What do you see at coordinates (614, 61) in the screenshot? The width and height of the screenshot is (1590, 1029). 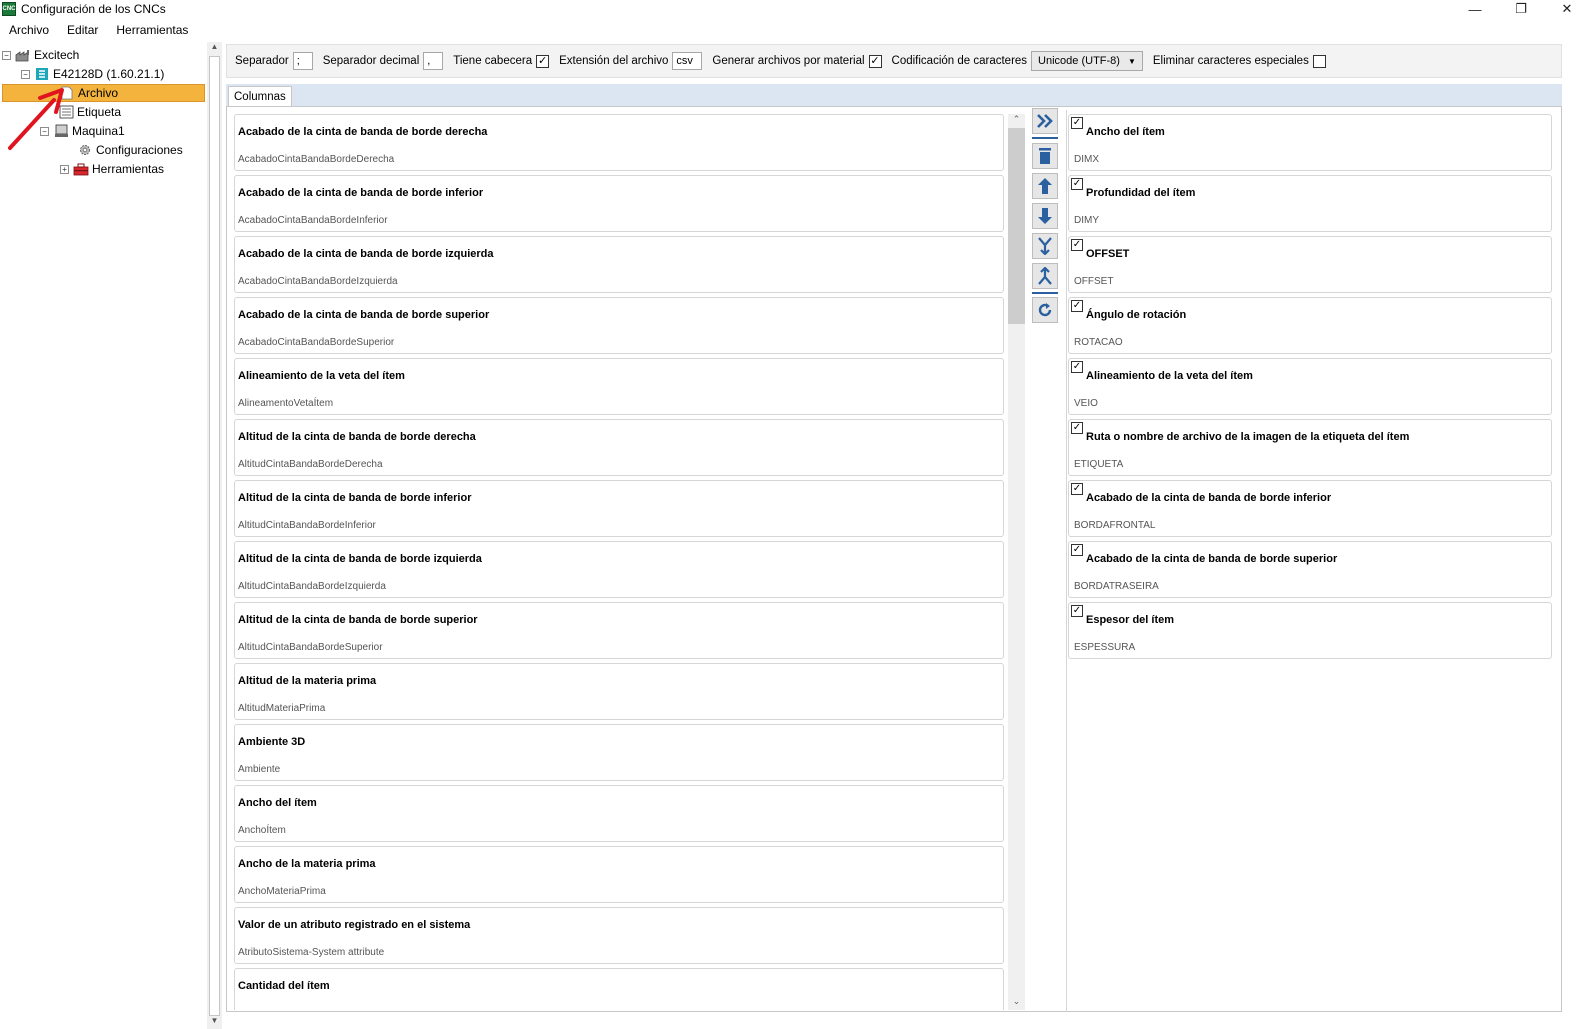 I see `extension-label: Extensión del archivo` at bounding box center [614, 61].